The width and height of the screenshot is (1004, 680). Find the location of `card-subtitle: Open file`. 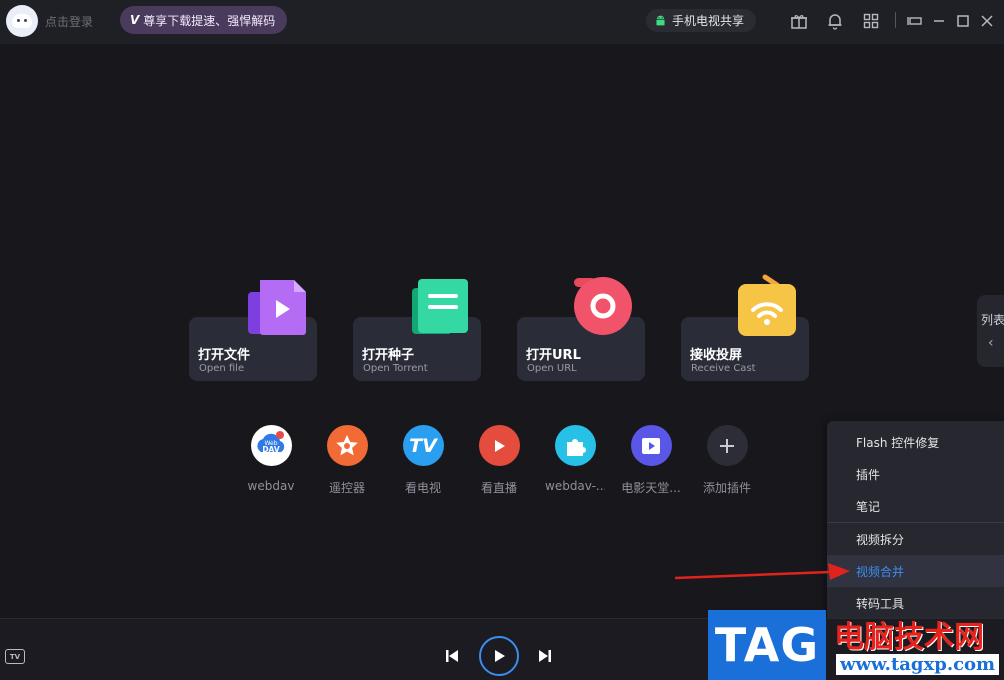

card-subtitle: Open file is located at coordinates (222, 368).